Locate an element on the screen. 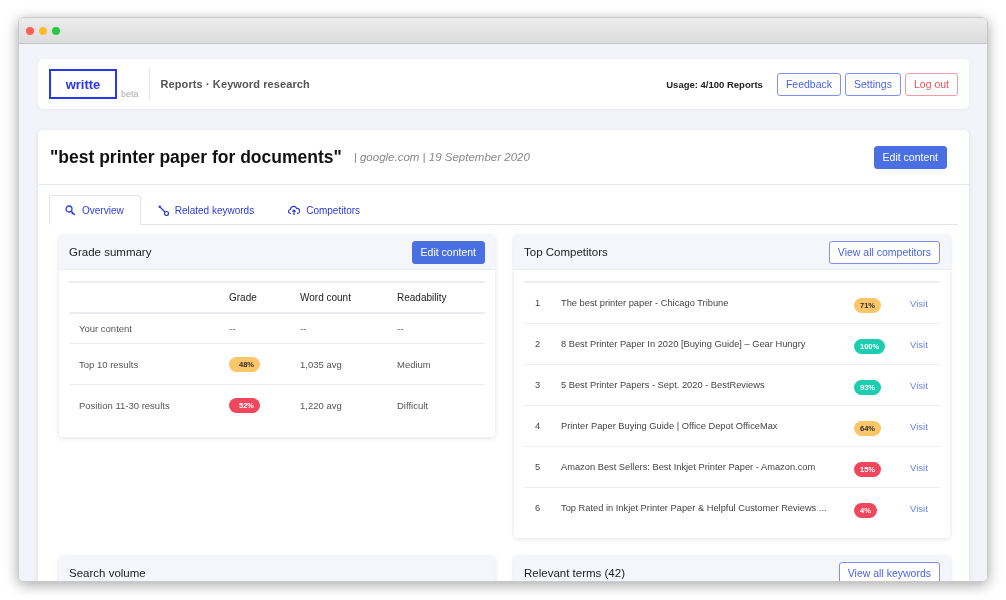 Image resolution: width=1006 pixels, height=600 pixels. competitor-title: Amazon Best Sellers: Best Inkjet Printer Paper - Amazon.com is located at coordinates (689, 467).